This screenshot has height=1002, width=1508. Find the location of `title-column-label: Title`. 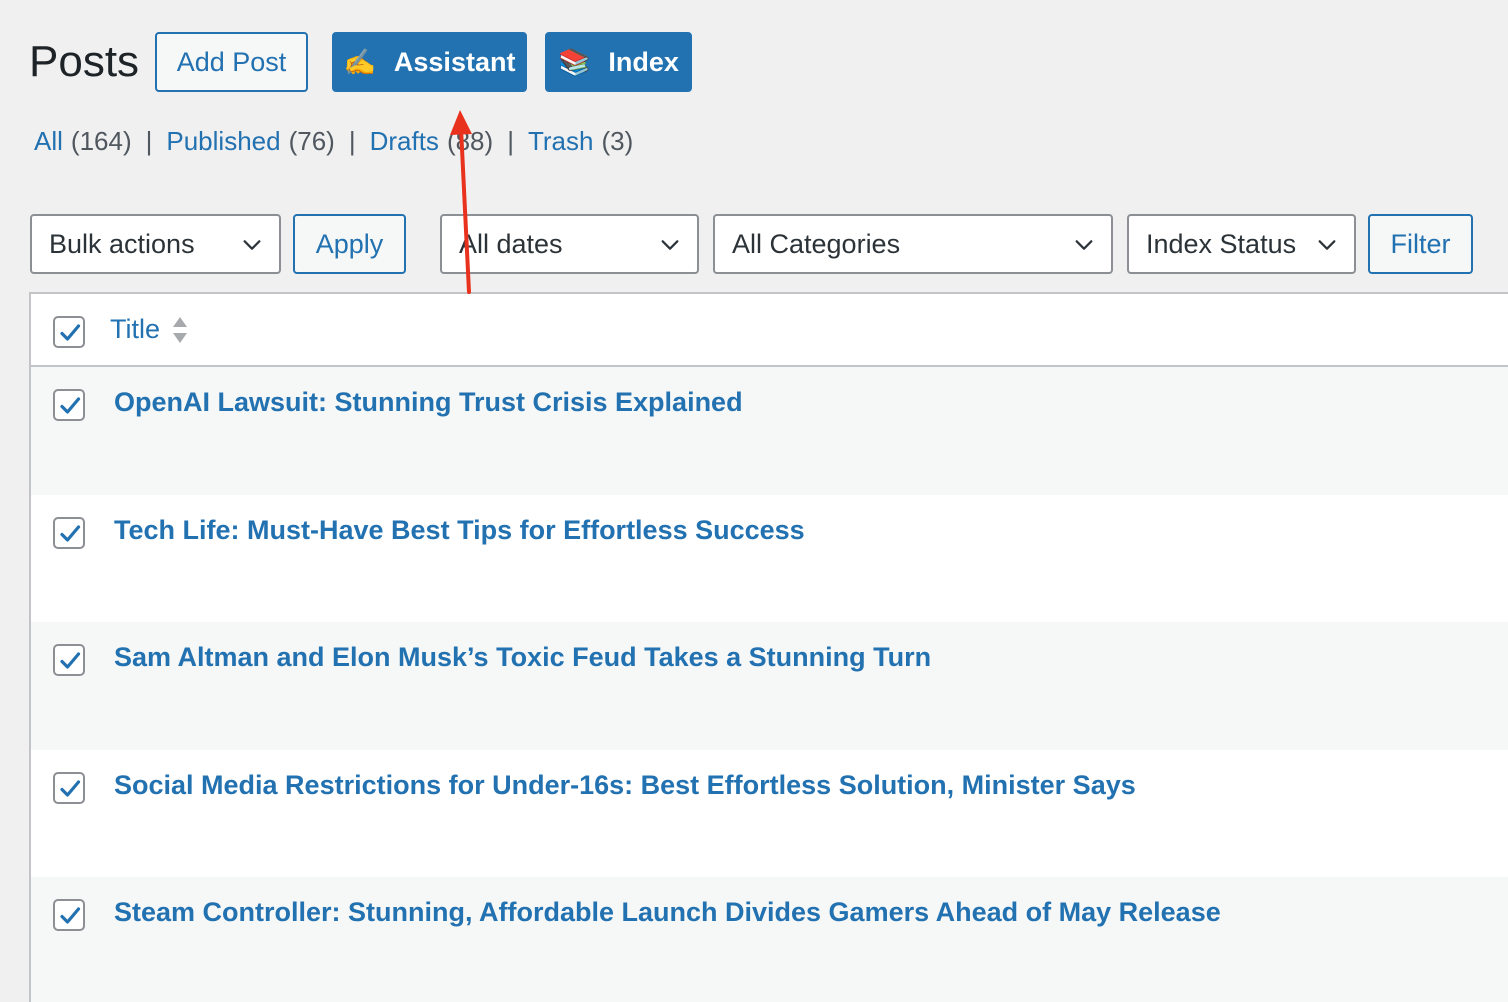

title-column-label: Title is located at coordinates (135, 329).